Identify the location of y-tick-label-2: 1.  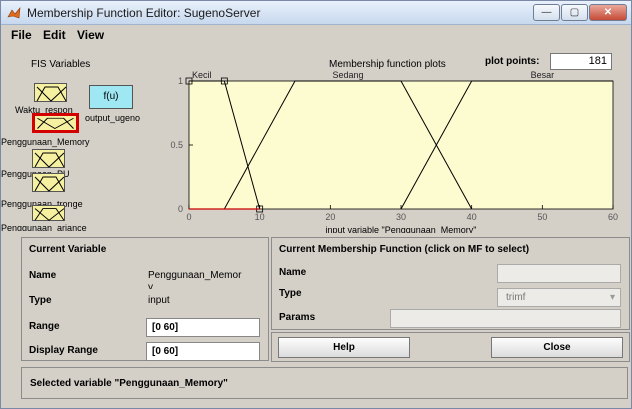
(180, 81).